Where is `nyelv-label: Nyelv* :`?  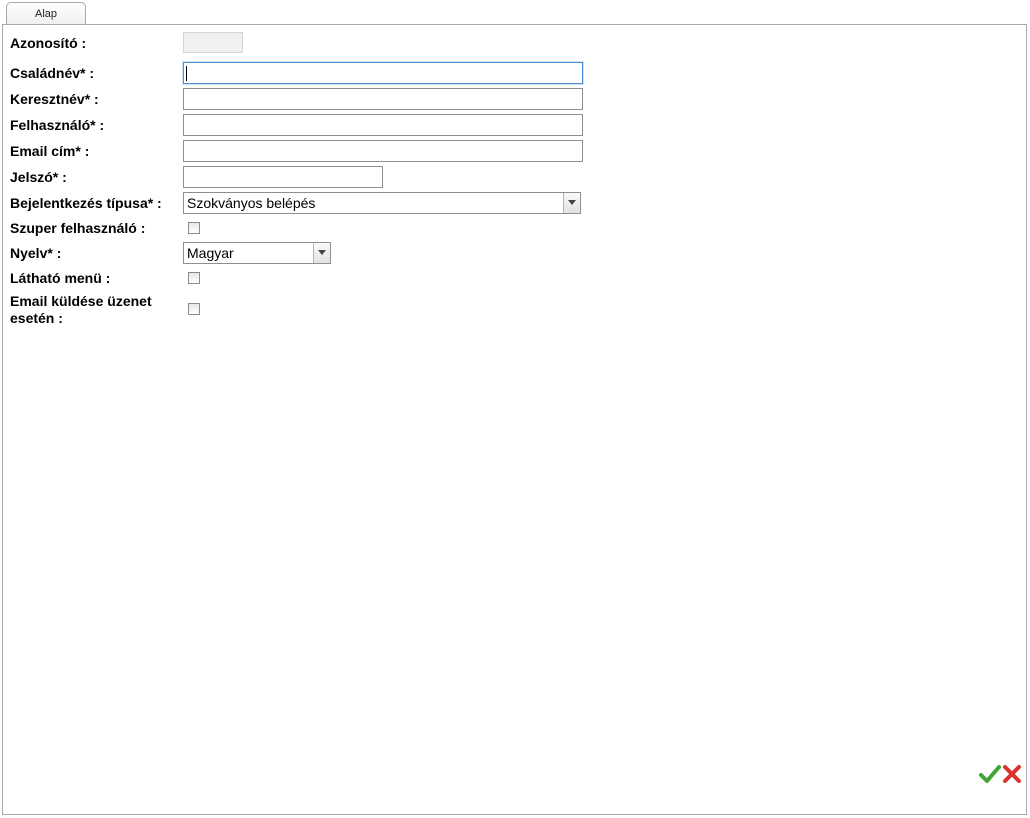 nyelv-label: Nyelv* : is located at coordinates (36, 253).